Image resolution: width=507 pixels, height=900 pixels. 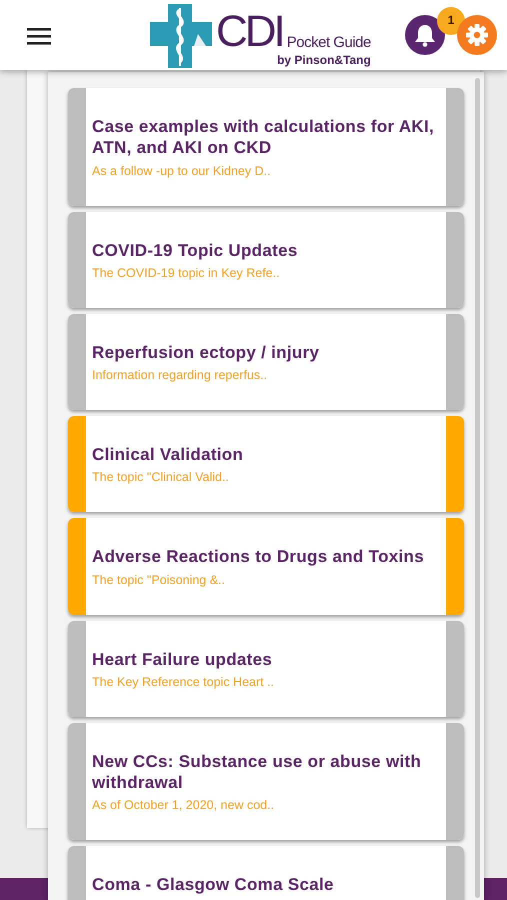 What do you see at coordinates (186, 273) in the screenshot?
I see `update-snippet: The COVID-19 topic in Key Refe..` at bounding box center [186, 273].